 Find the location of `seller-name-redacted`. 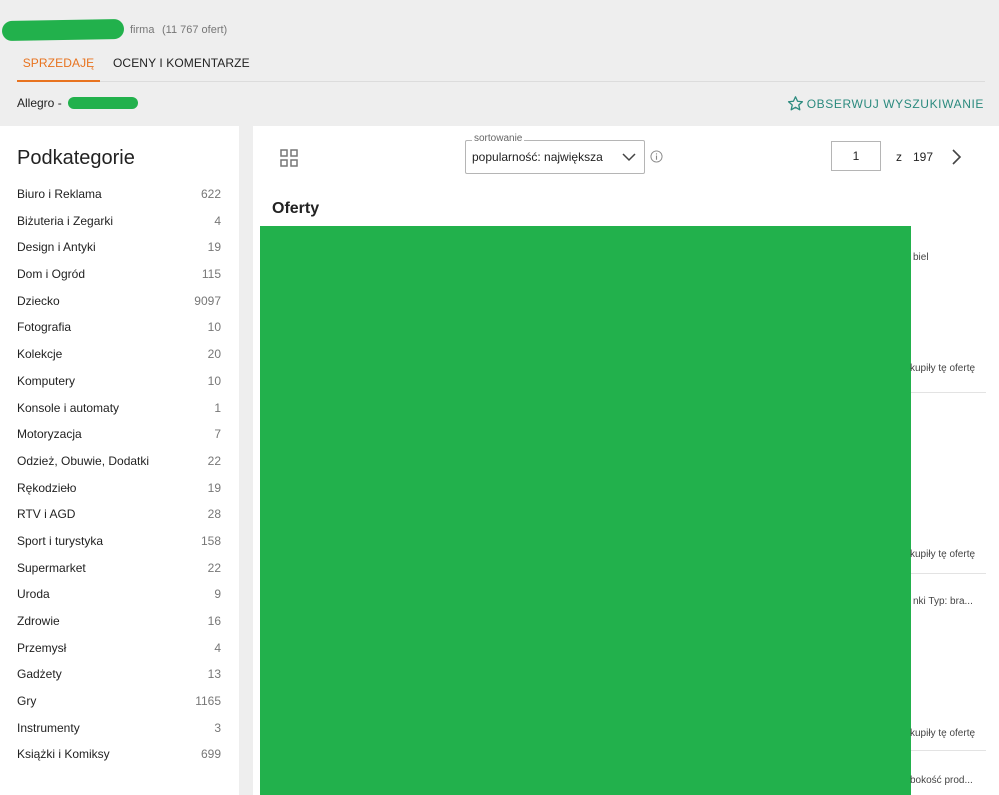

seller-name-redacted is located at coordinates (63, 30).